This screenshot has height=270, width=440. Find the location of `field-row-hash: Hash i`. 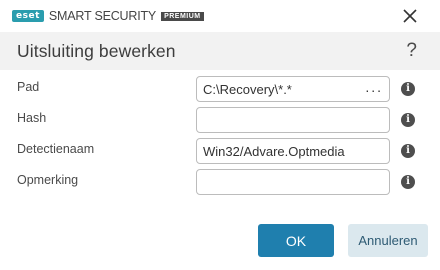

field-row-hash: Hash i is located at coordinates (220, 118).